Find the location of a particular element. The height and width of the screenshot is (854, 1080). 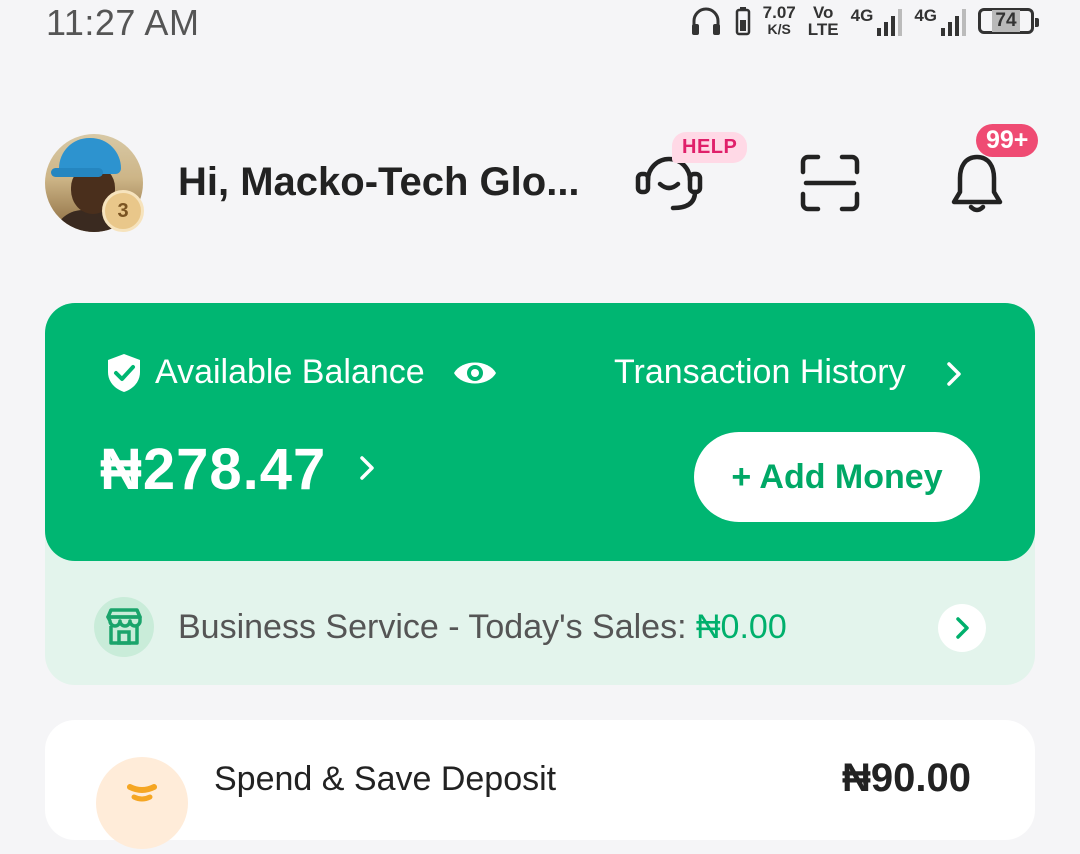

scan-icon is located at coordinates (830, 183).